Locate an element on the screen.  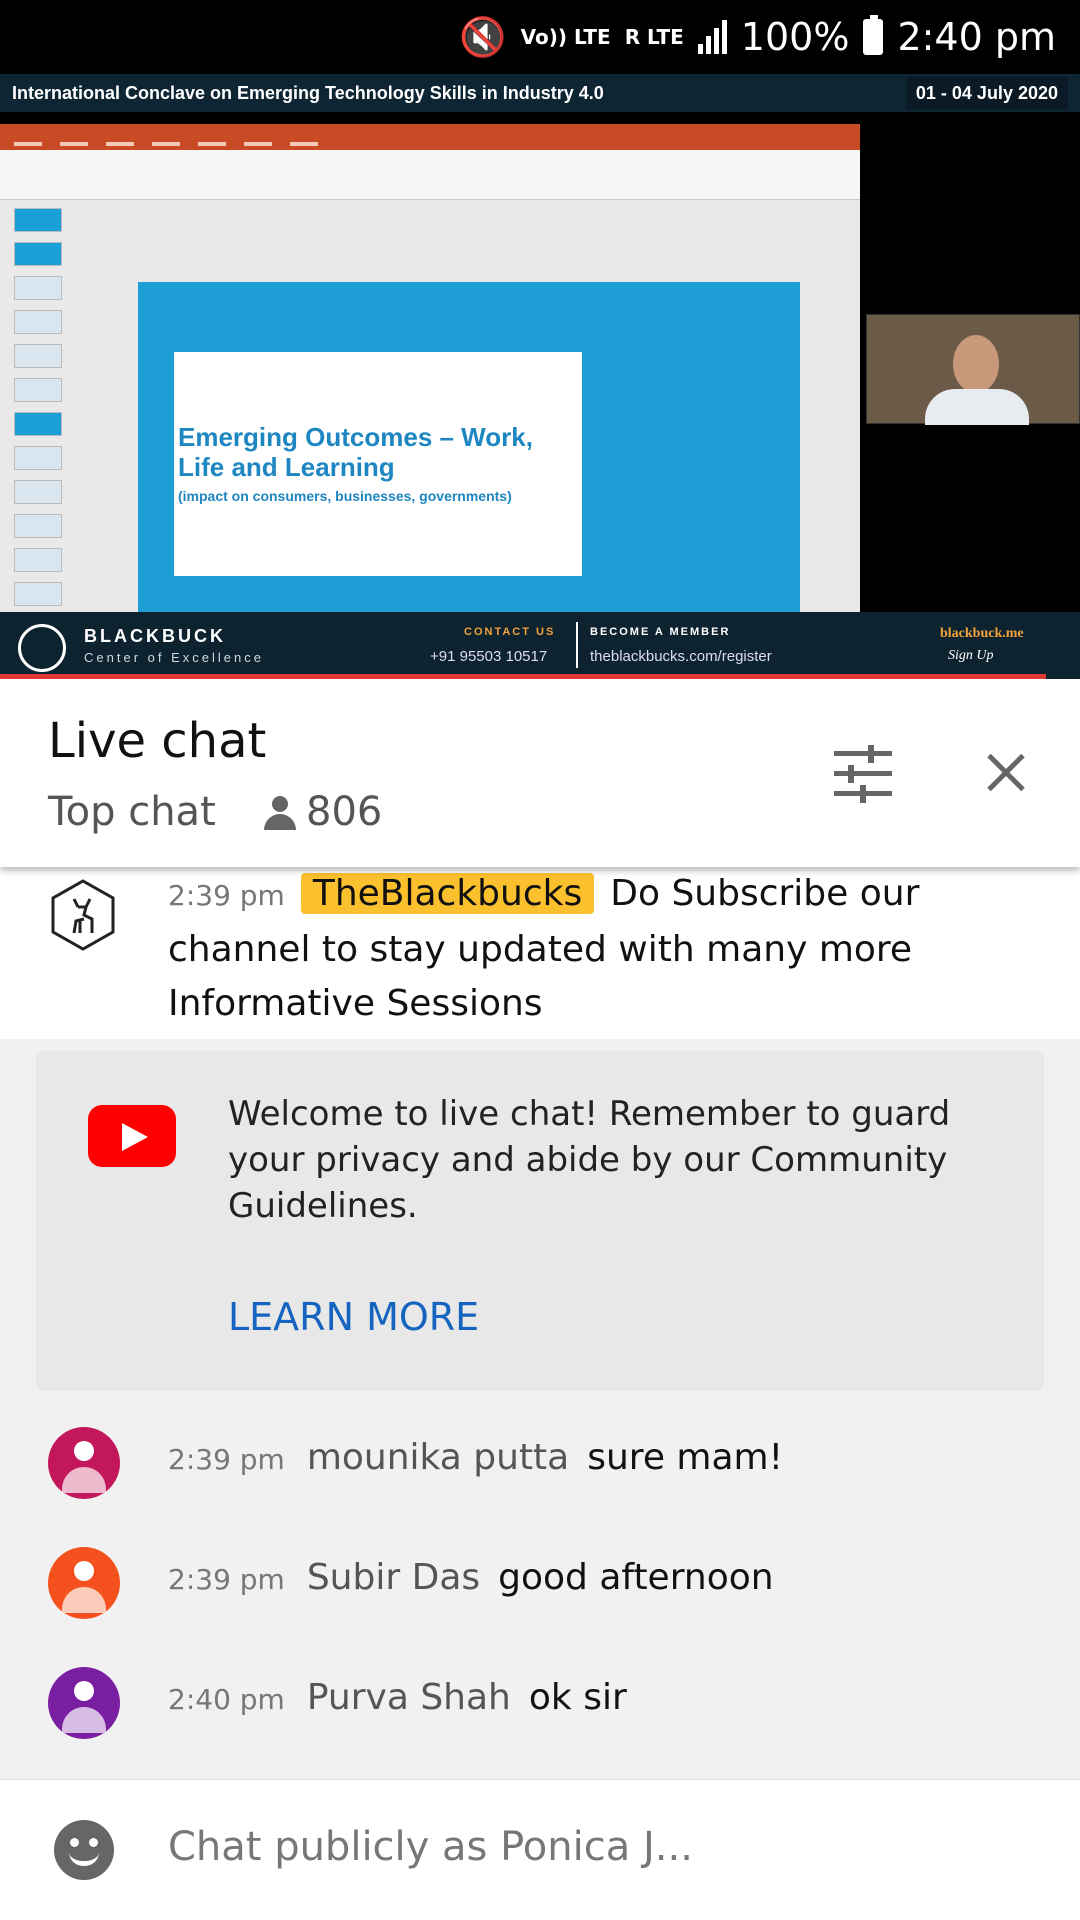
ppt-ribbon is located at coordinates (430, 175).